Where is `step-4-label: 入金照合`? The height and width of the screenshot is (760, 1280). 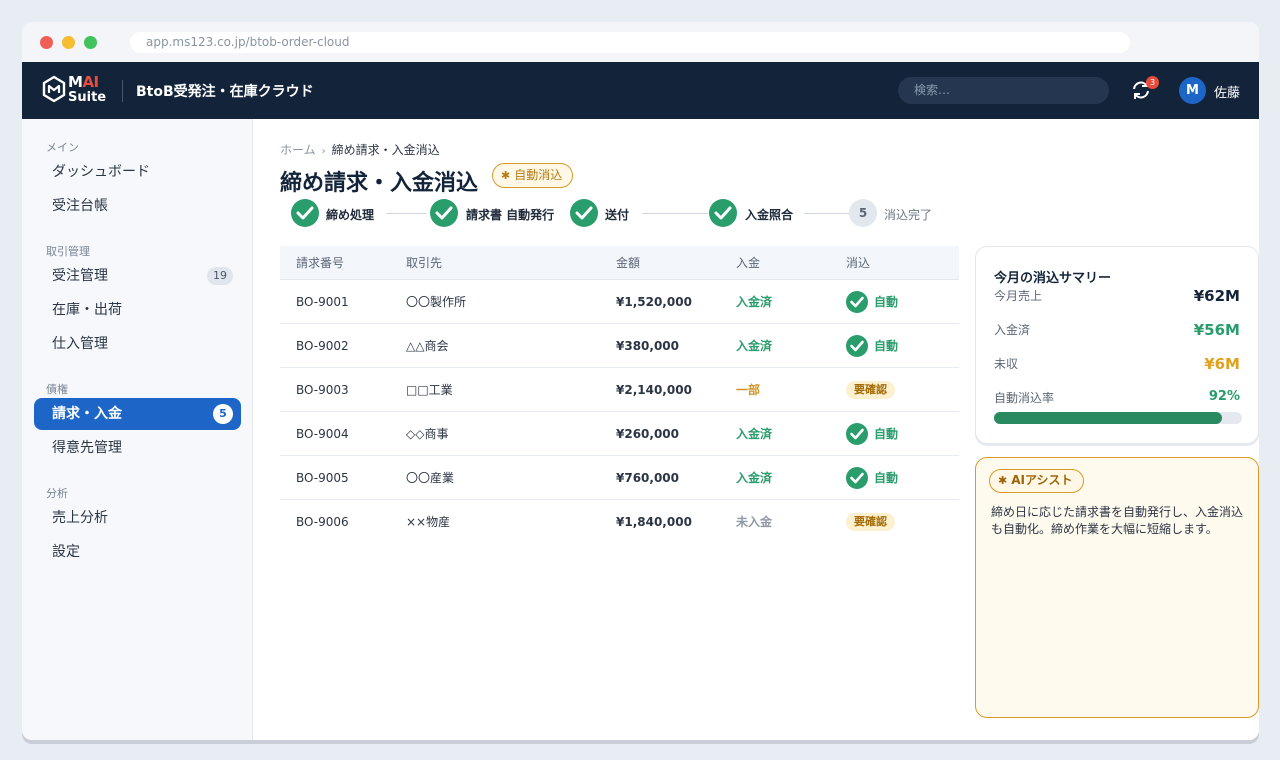
step-4-label: 入金照合 is located at coordinates (769, 215).